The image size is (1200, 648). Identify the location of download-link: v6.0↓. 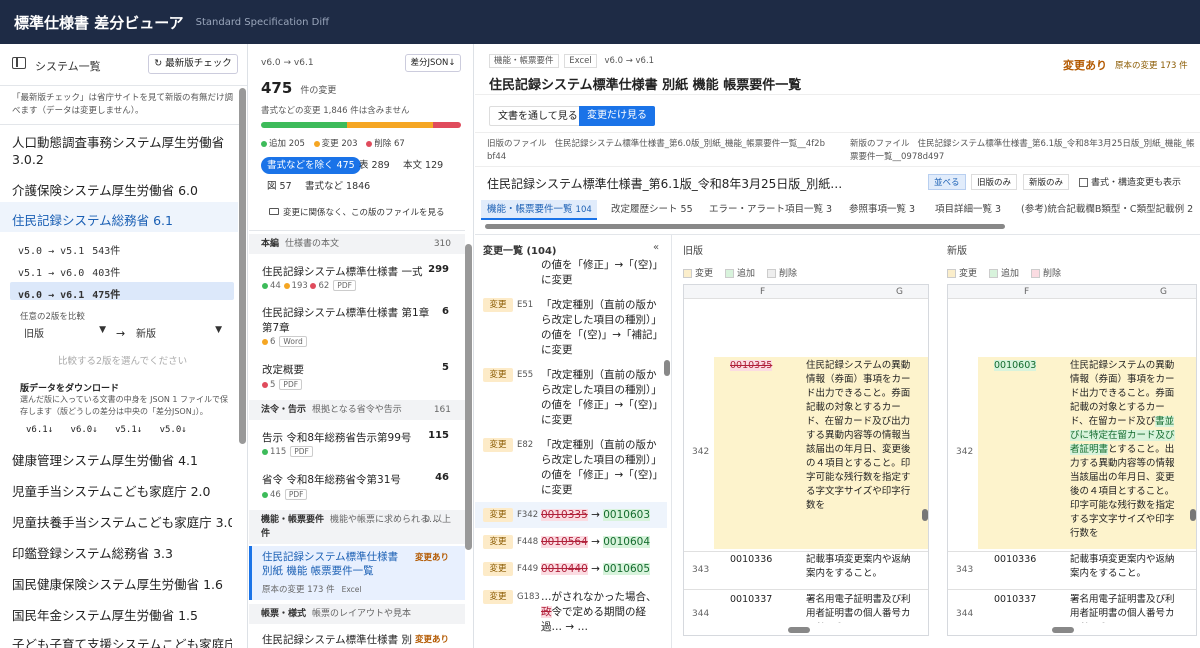
(84, 430).